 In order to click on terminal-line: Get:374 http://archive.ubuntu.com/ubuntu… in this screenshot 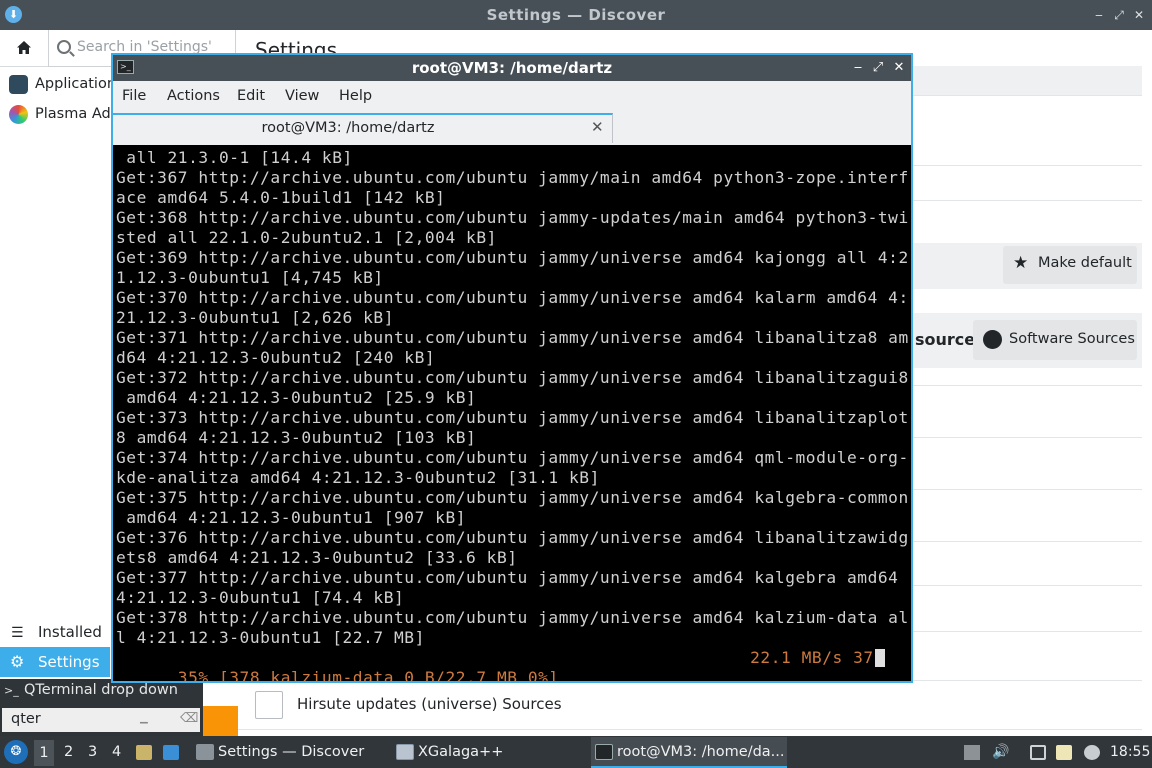, I will do `click(512, 457)`.